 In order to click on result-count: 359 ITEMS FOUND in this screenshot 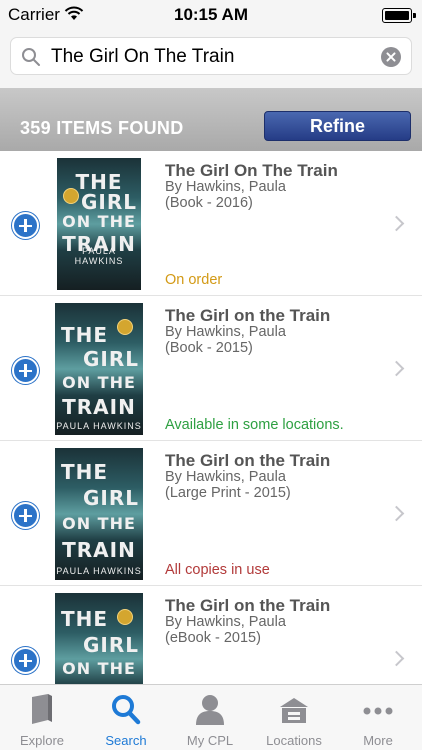, I will do `click(102, 128)`.